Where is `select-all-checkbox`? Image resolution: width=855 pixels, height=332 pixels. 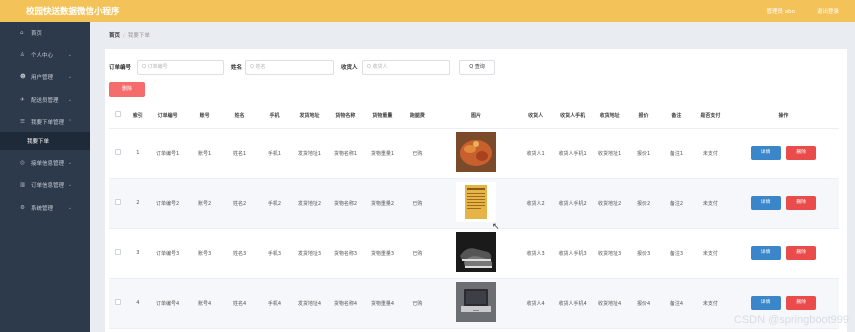
select-all-checkbox is located at coordinates (118, 114).